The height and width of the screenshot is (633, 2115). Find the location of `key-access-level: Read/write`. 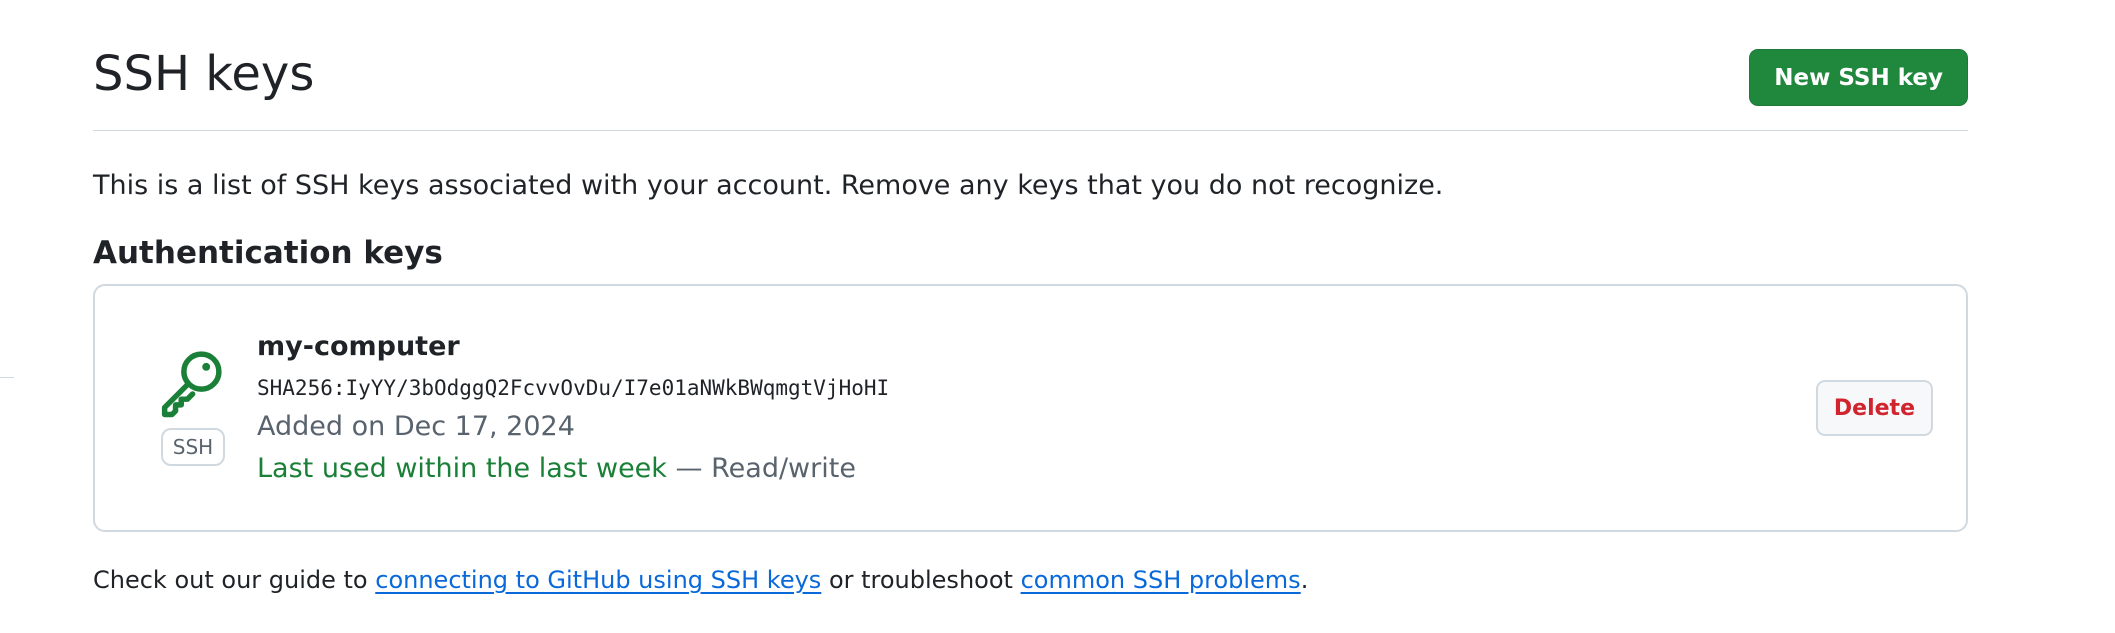

key-access-level: Read/write is located at coordinates (783, 468).